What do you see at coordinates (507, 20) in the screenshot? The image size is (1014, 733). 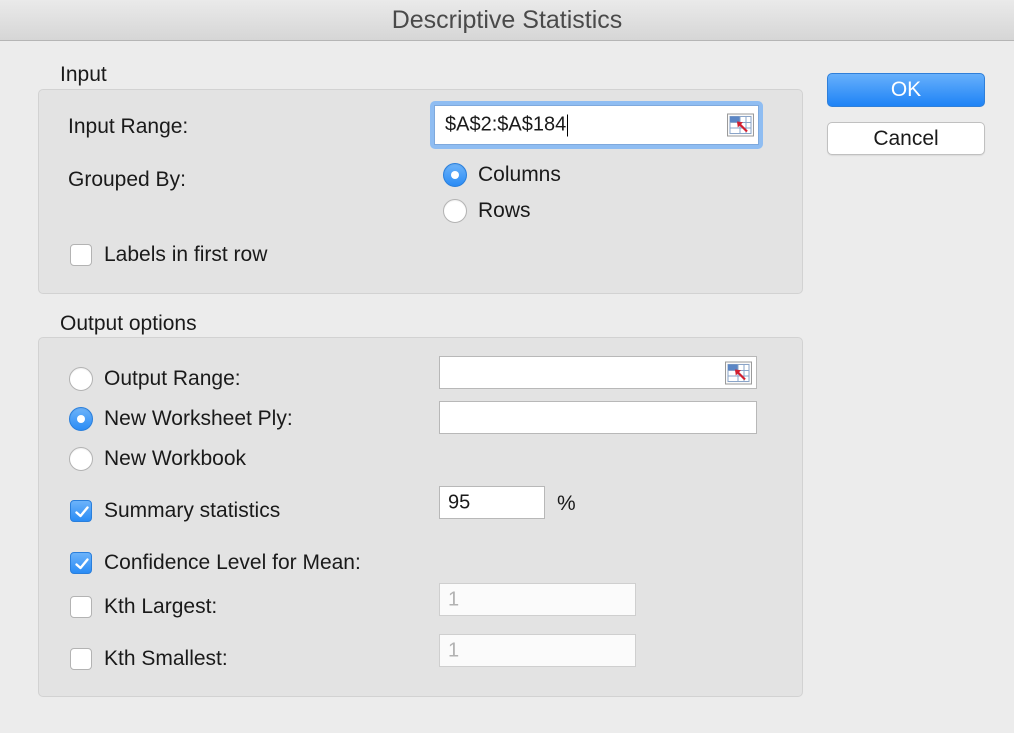 I see `window-title: Descriptive Statistics` at bounding box center [507, 20].